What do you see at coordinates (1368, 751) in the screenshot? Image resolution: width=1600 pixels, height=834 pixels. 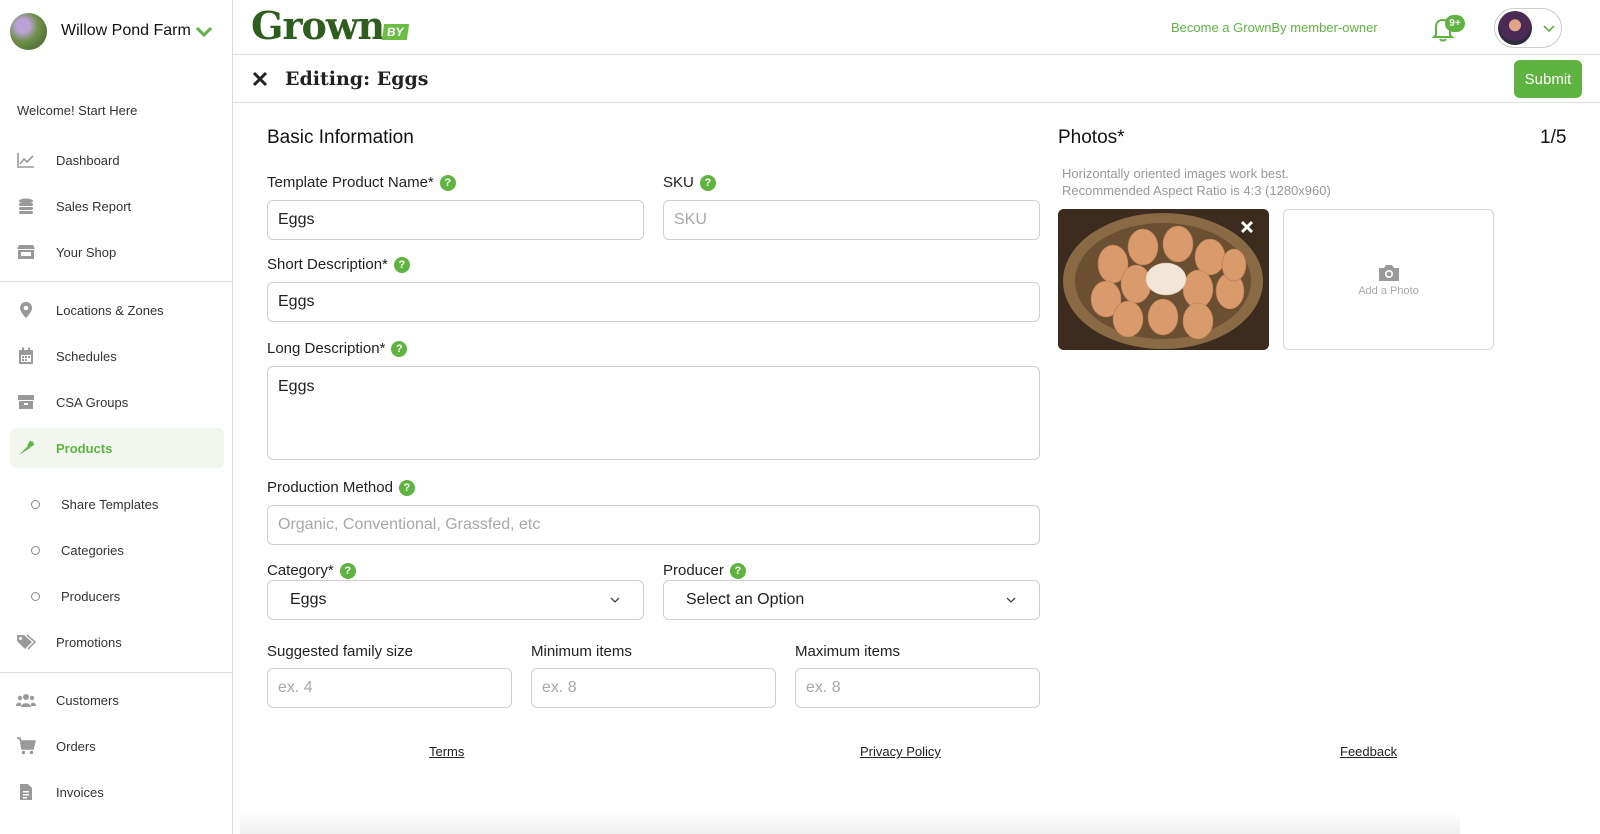 I see `feedback-link: Feedback` at bounding box center [1368, 751].